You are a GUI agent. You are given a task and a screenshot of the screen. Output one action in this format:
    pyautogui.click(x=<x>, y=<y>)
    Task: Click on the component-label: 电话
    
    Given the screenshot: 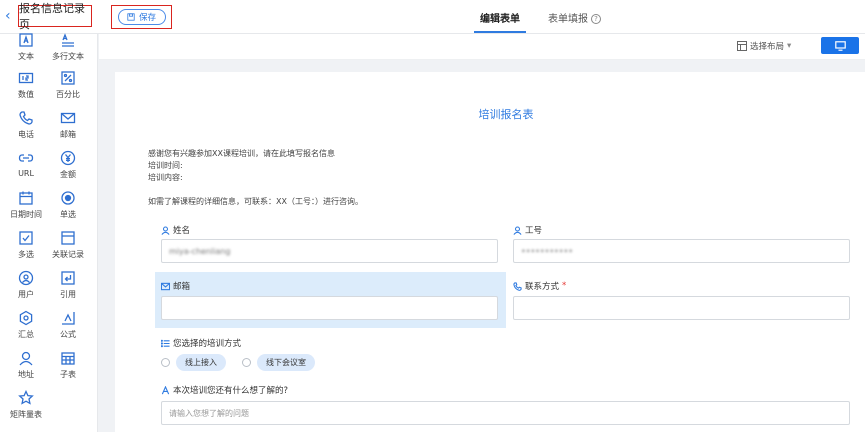 What is the action you would take?
    pyautogui.click(x=26, y=134)
    